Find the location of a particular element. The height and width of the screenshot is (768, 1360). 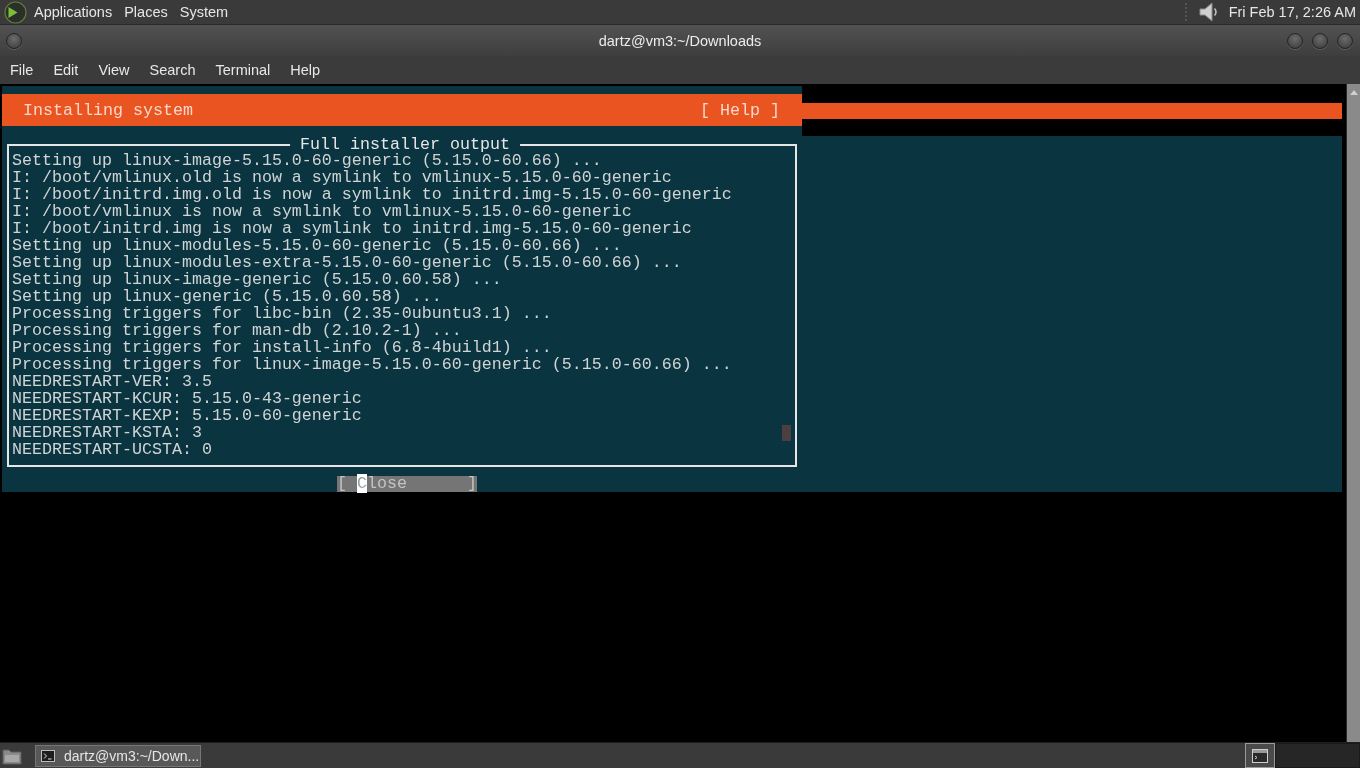

output-line: NEEDRESTART-KCUR: 5.15.0-43-generic is located at coordinates (187, 398).